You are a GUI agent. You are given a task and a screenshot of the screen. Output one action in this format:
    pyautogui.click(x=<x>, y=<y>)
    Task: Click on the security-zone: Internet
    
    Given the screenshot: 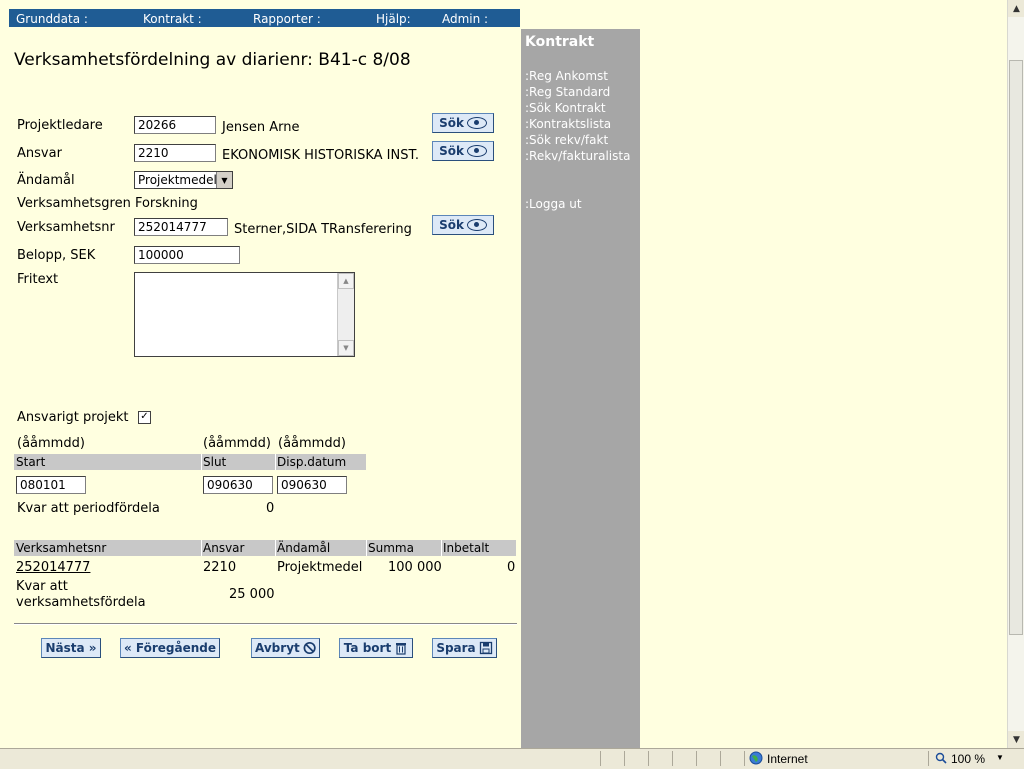 What is the action you would take?
    pyautogui.click(x=836, y=758)
    